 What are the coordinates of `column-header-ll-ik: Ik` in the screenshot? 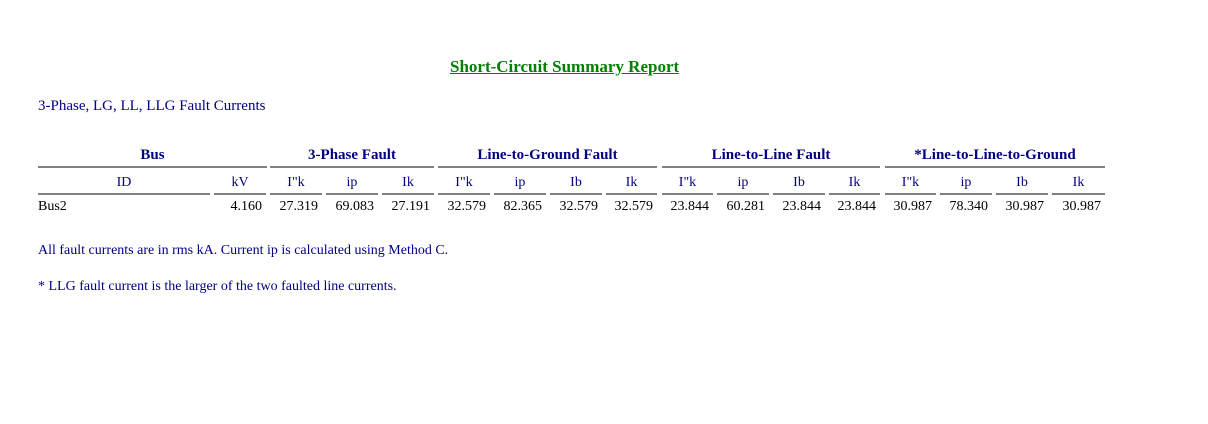 It's located at (854, 184).